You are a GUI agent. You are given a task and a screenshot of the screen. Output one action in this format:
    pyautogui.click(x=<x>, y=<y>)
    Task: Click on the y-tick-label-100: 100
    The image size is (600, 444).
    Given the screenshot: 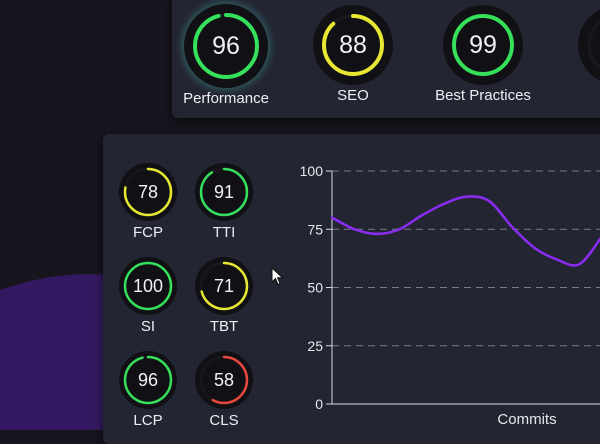 What is the action you would take?
    pyautogui.click(x=312, y=171)
    